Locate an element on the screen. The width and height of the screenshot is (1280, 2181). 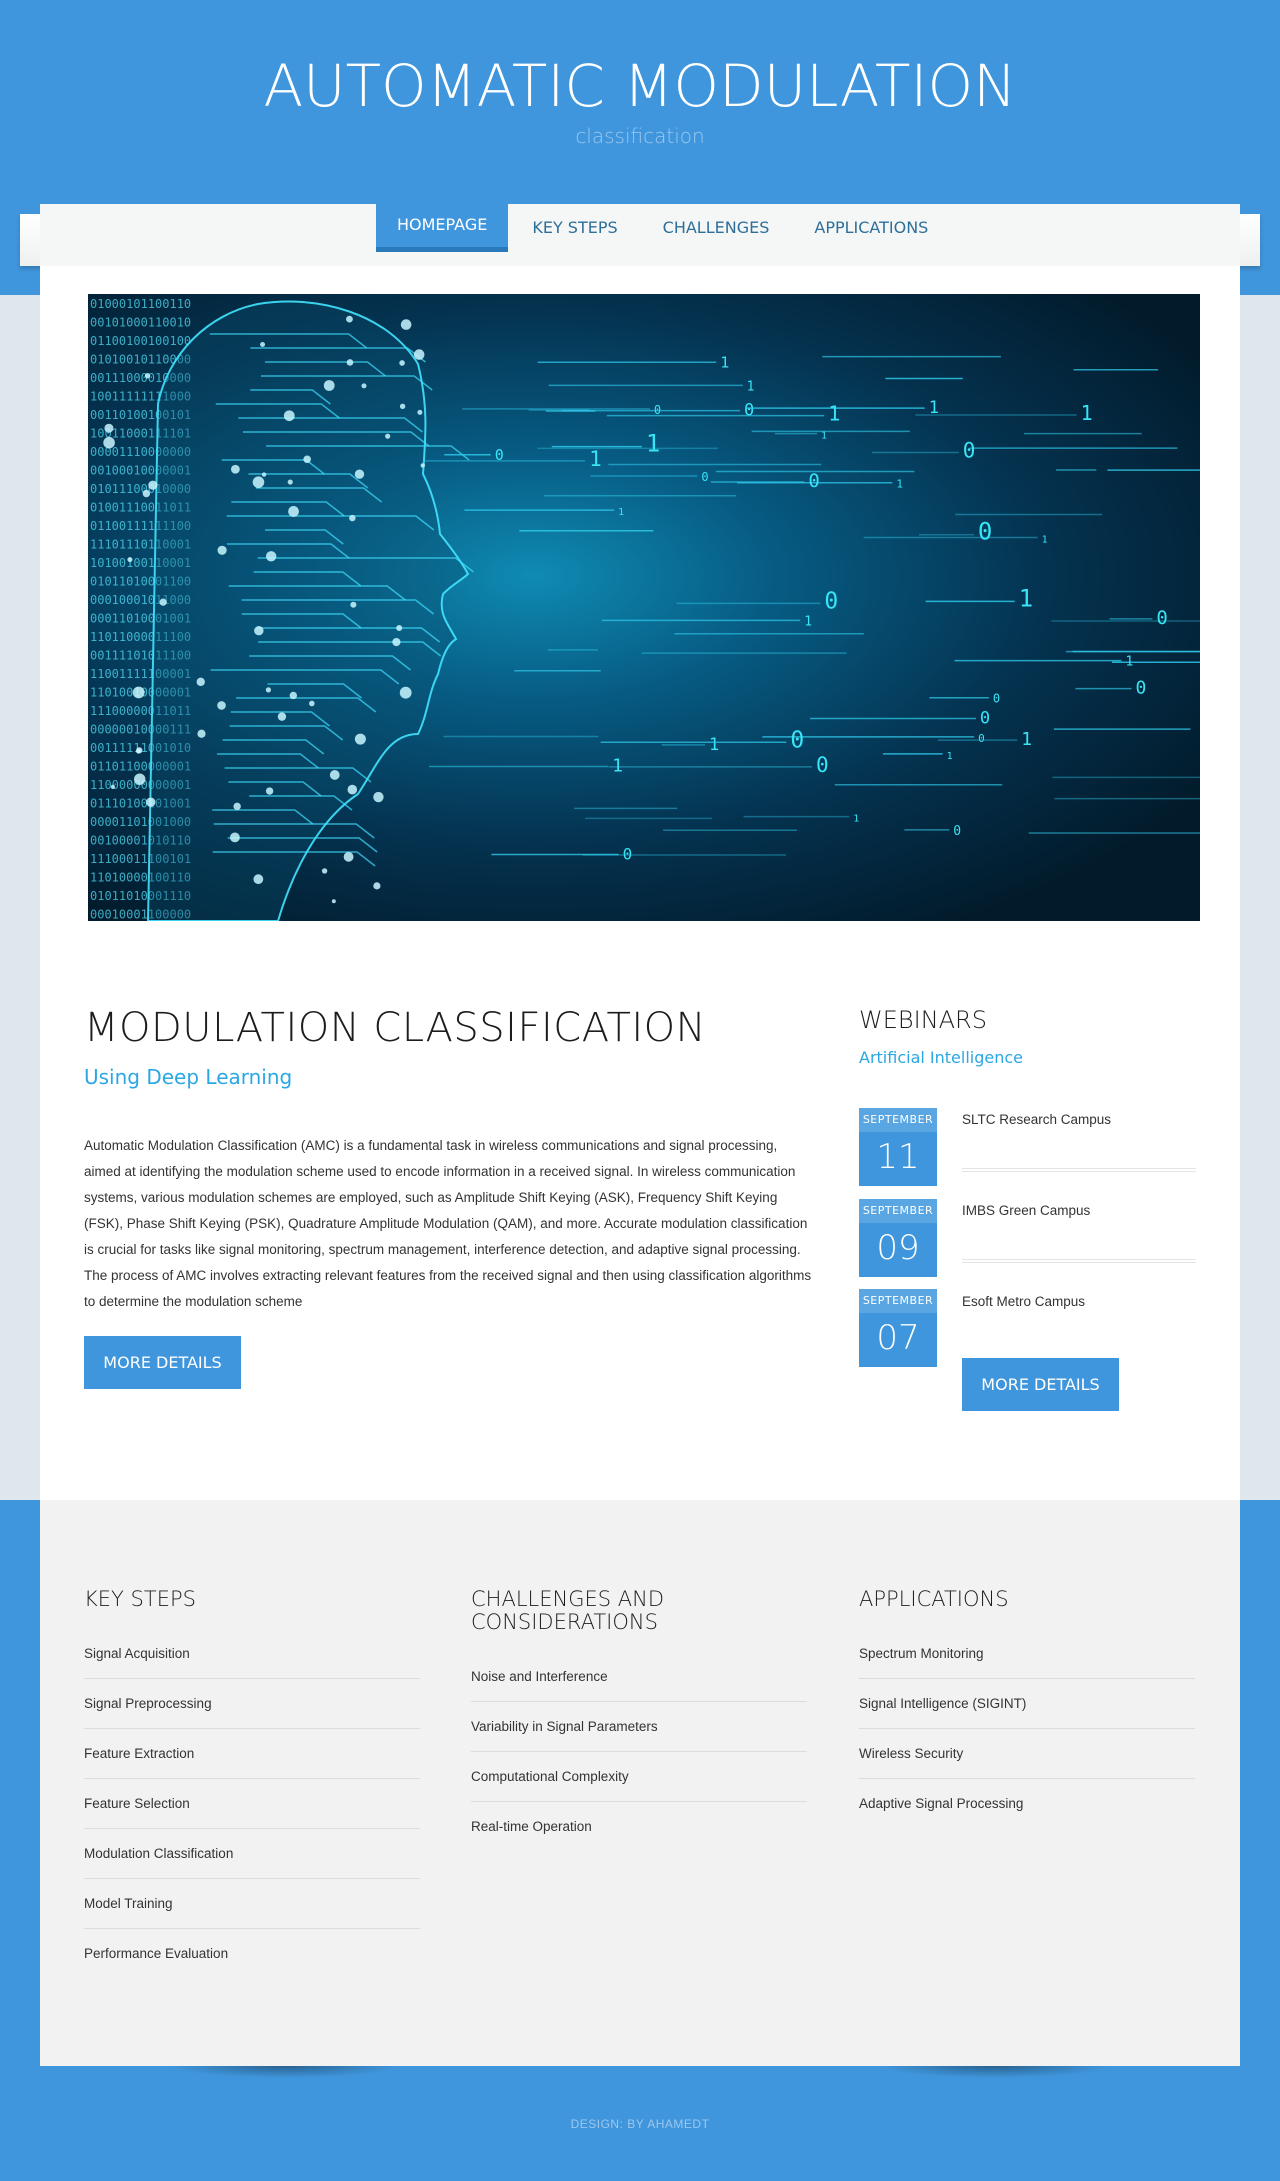
challenges-title: CHALLENGES AND CONSIDERATIONS is located at coordinates (567, 1611).